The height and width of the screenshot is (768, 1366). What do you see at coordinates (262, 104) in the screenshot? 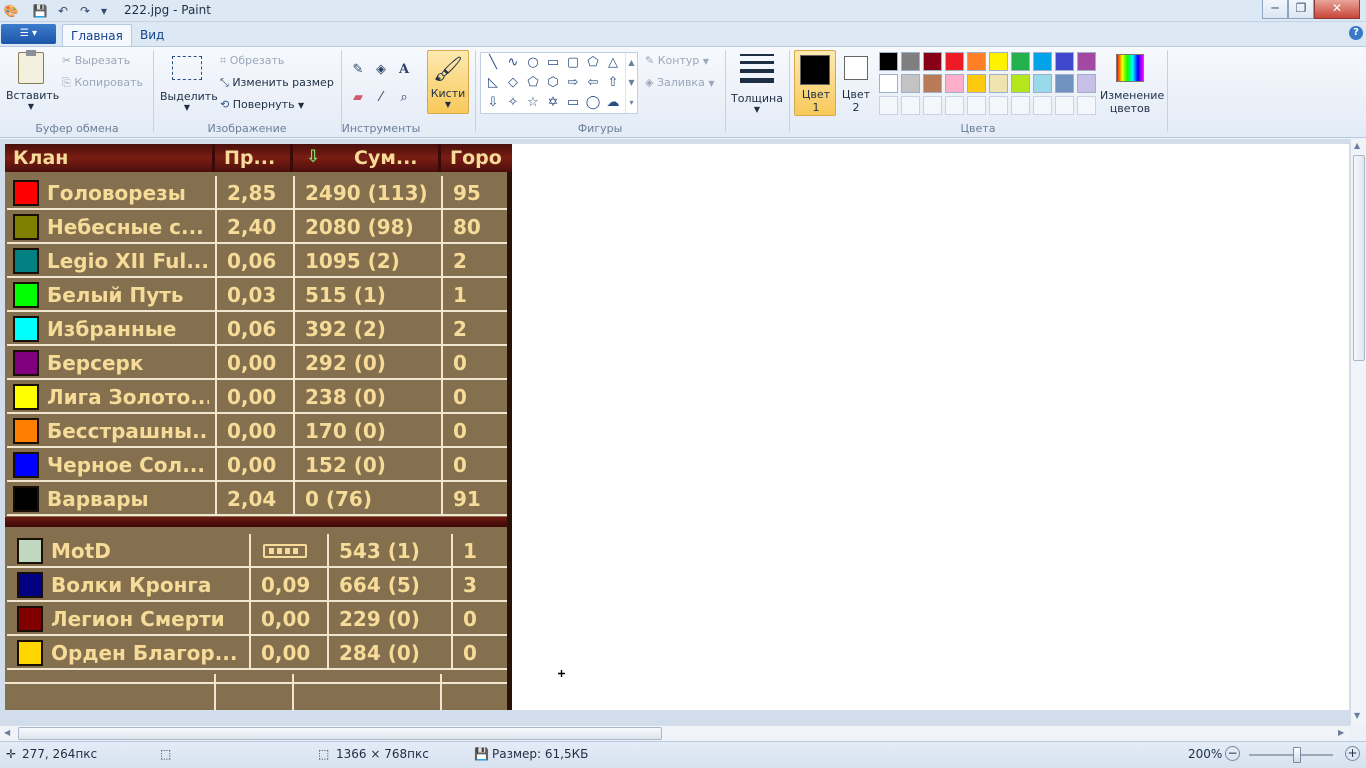
I see `rotate-button: ⟲ Повернуть ▼` at bounding box center [262, 104].